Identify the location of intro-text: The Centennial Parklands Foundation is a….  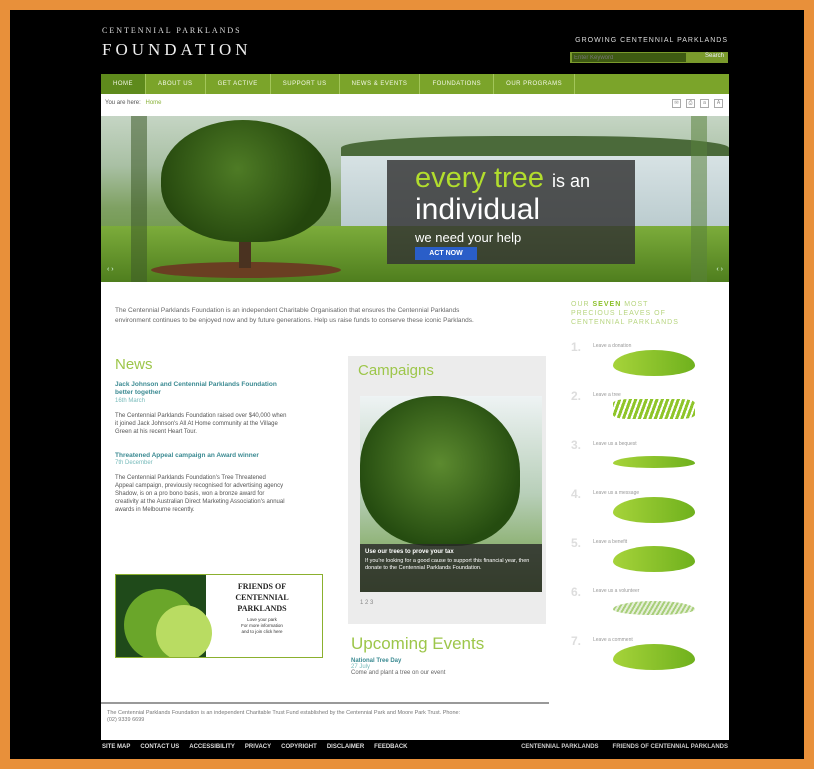
(294, 315).